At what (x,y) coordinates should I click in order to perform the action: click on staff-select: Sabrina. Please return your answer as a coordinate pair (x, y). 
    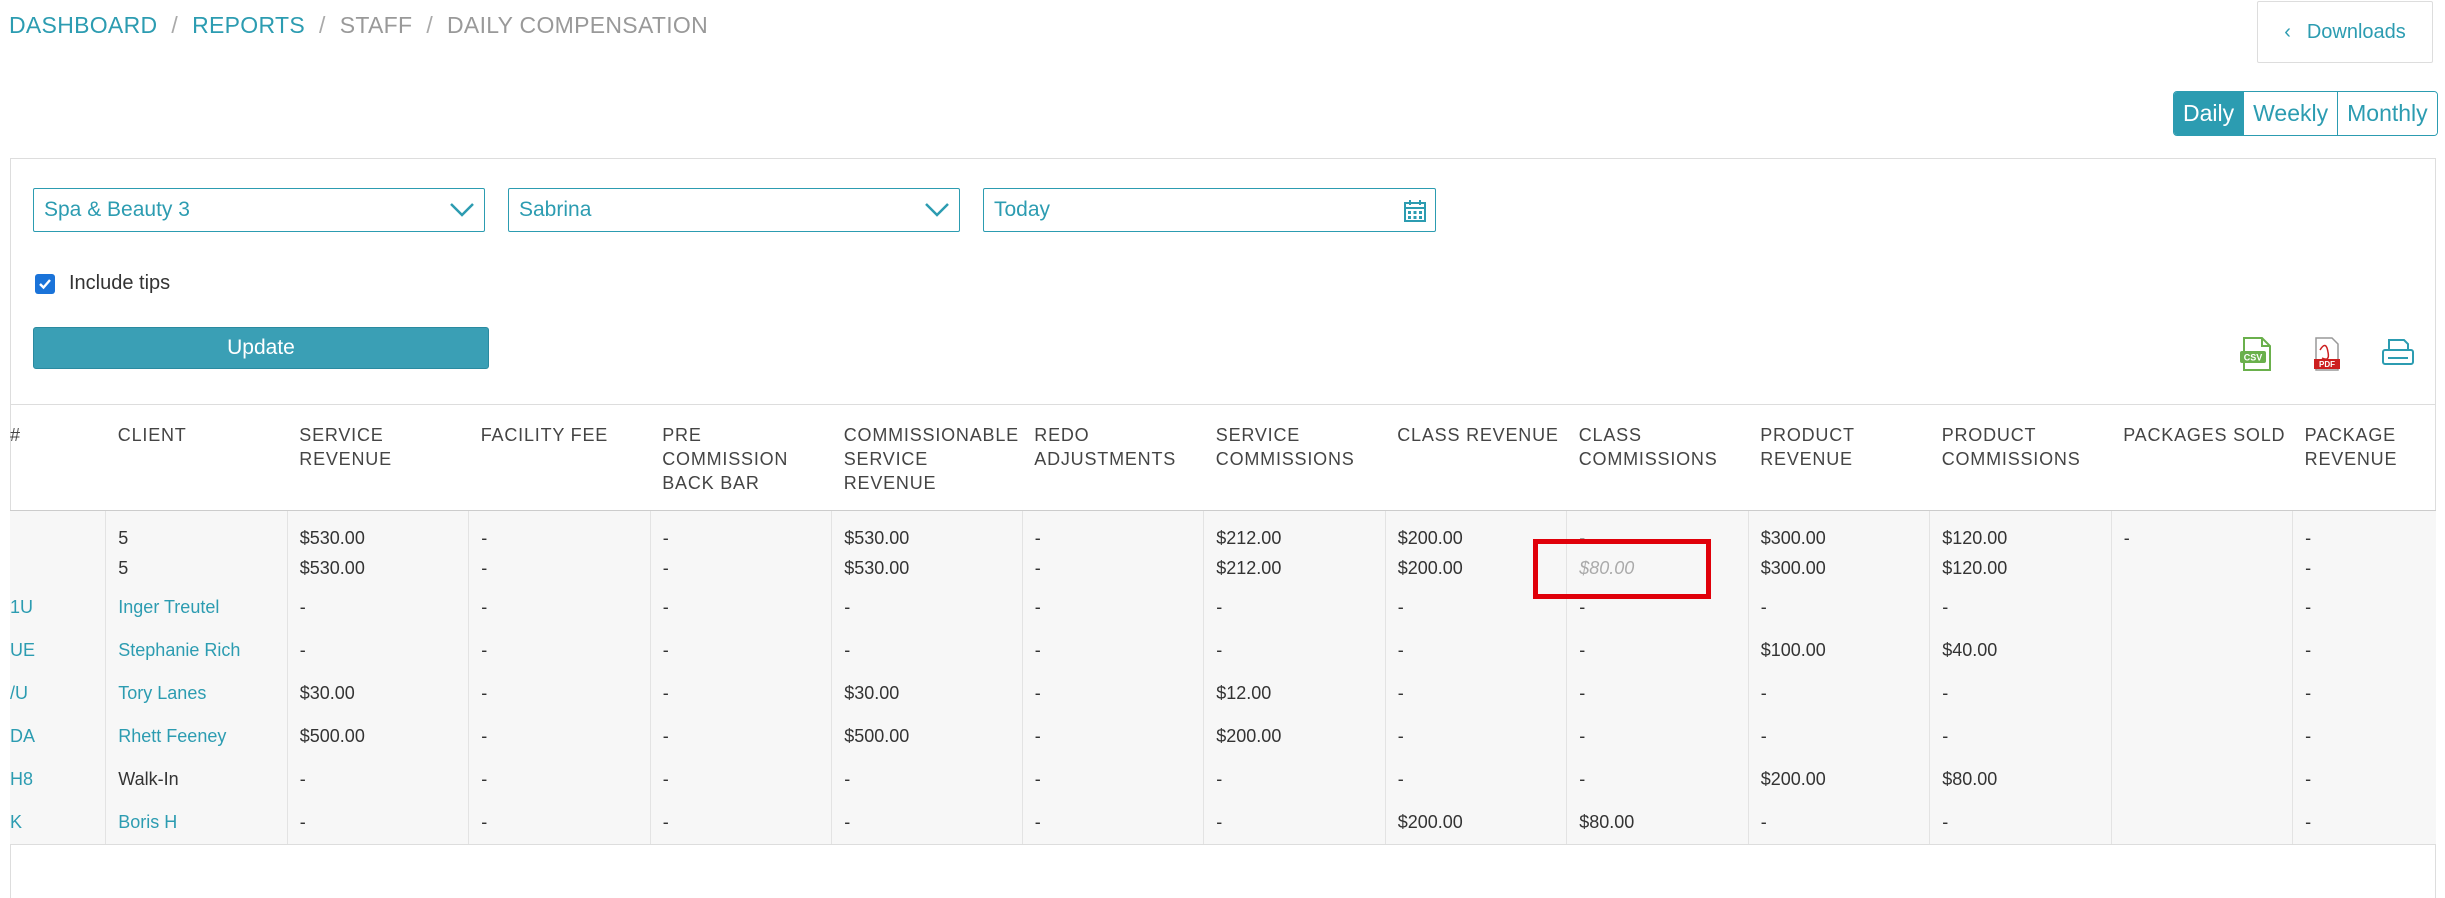
    Looking at the image, I should click on (734, 210).